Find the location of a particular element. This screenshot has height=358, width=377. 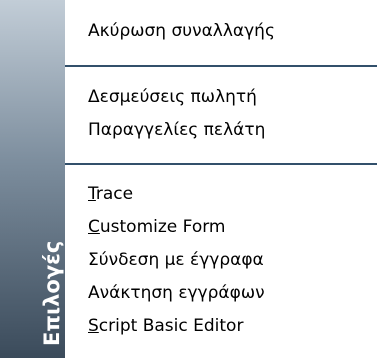

menu-item-retrieve-documents: Ανάκτηση εγγράφων is located at coordinates (176, 293).